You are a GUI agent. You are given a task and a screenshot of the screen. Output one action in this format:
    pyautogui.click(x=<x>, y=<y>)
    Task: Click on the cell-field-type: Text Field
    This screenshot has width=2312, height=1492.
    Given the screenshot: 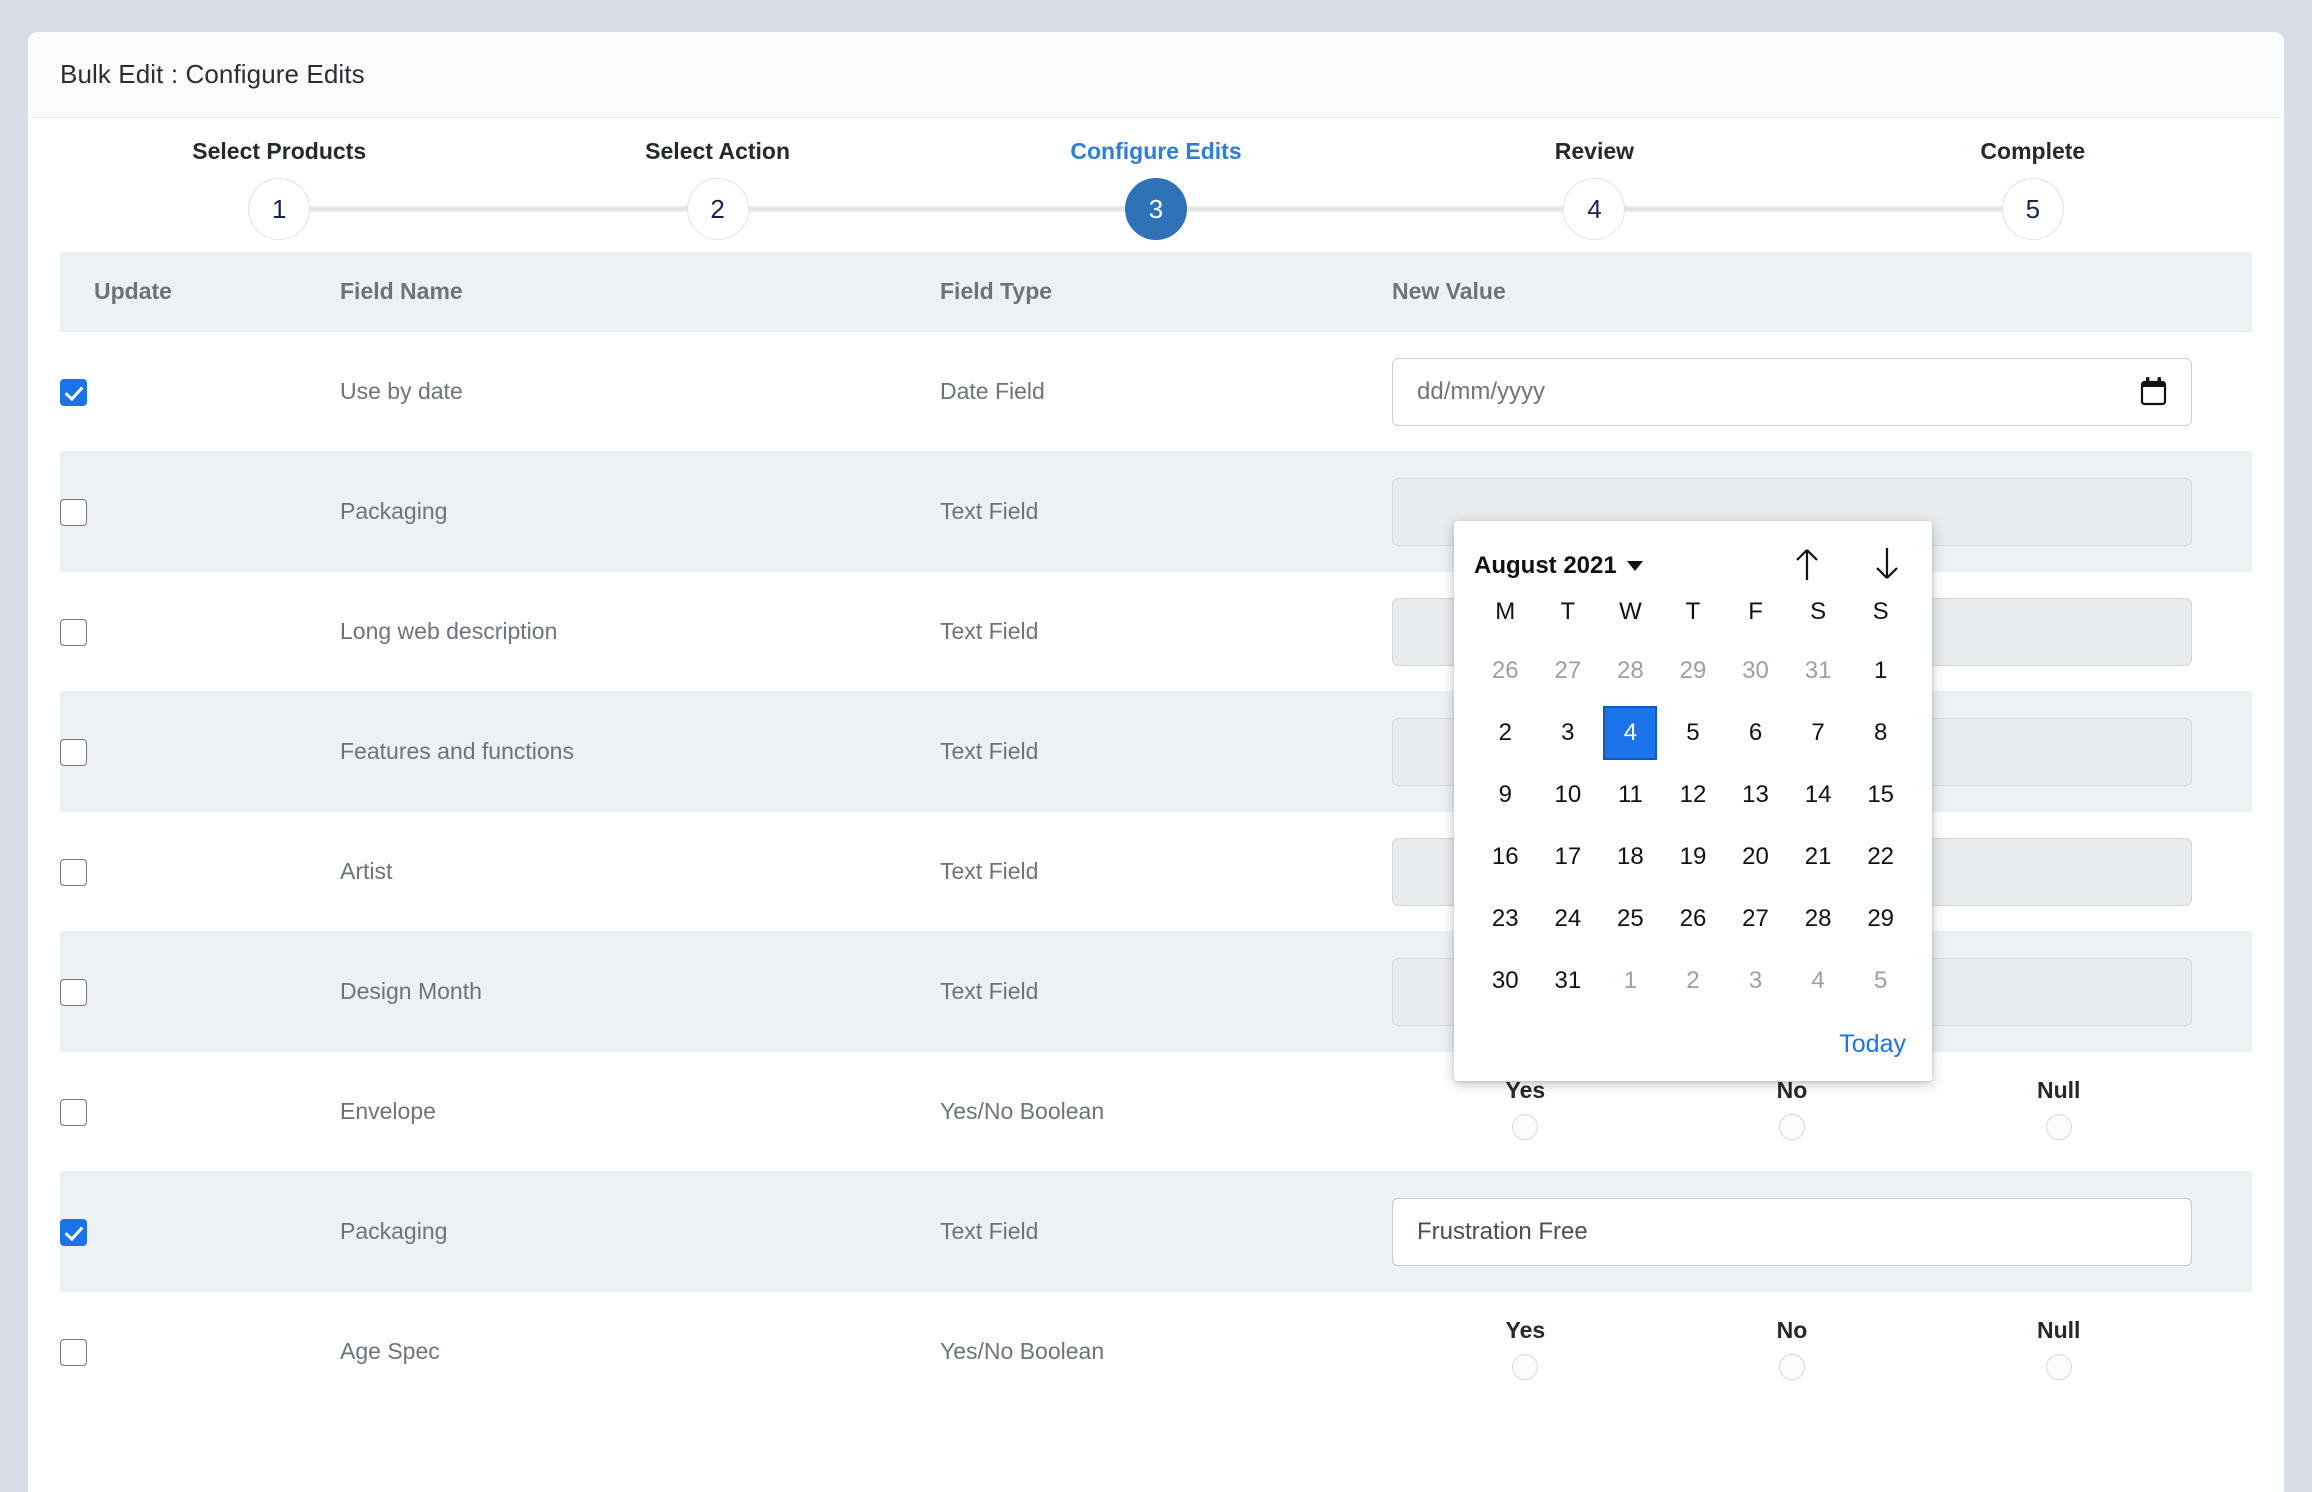 What is the action you would take?
    pyautogui.click(x=1166, y=511)
    